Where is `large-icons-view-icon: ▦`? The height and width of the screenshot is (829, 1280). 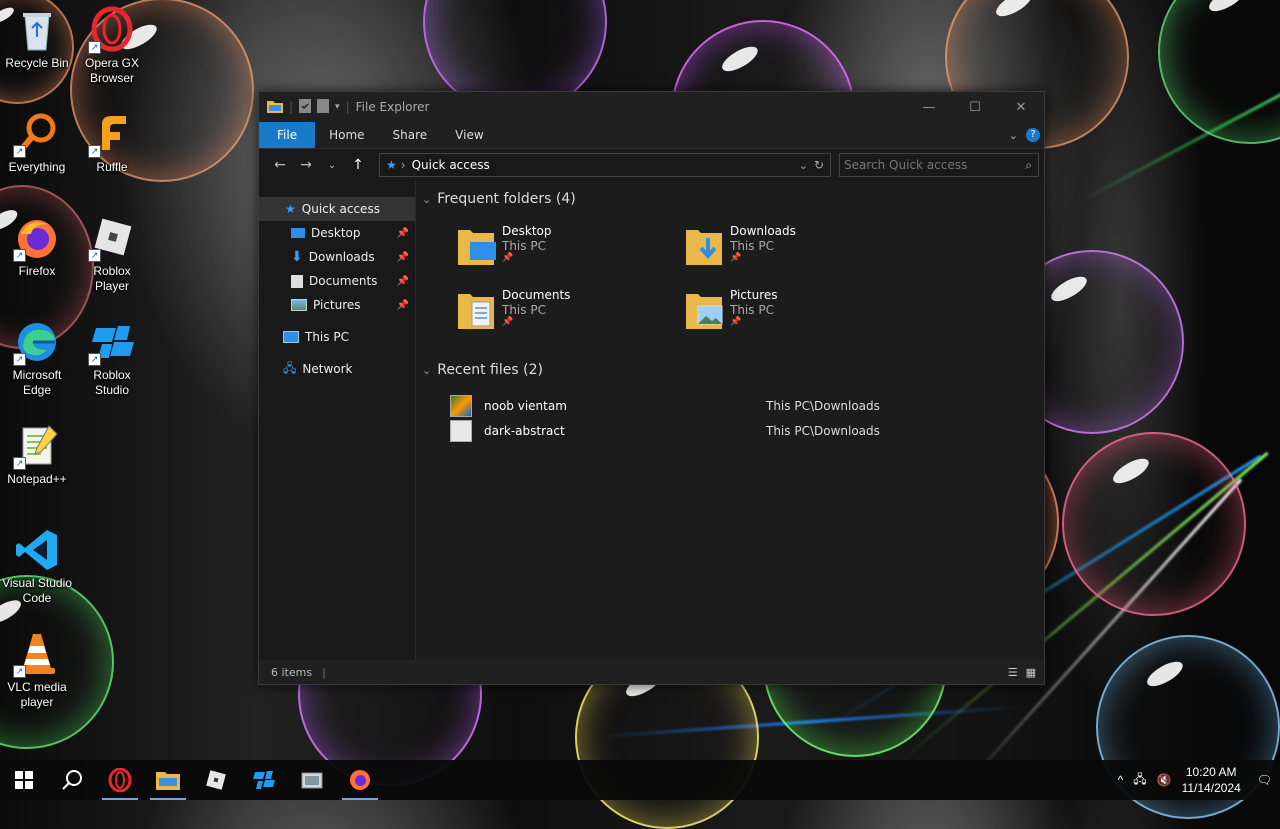
large-icons-view-icon: ▦ is located at coordinates (1031, 672).